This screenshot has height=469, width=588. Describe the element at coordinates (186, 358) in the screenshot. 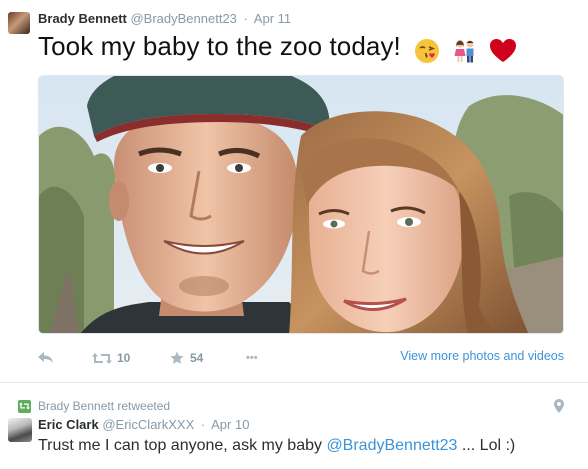

I see `favorite-button: 54` at that location.